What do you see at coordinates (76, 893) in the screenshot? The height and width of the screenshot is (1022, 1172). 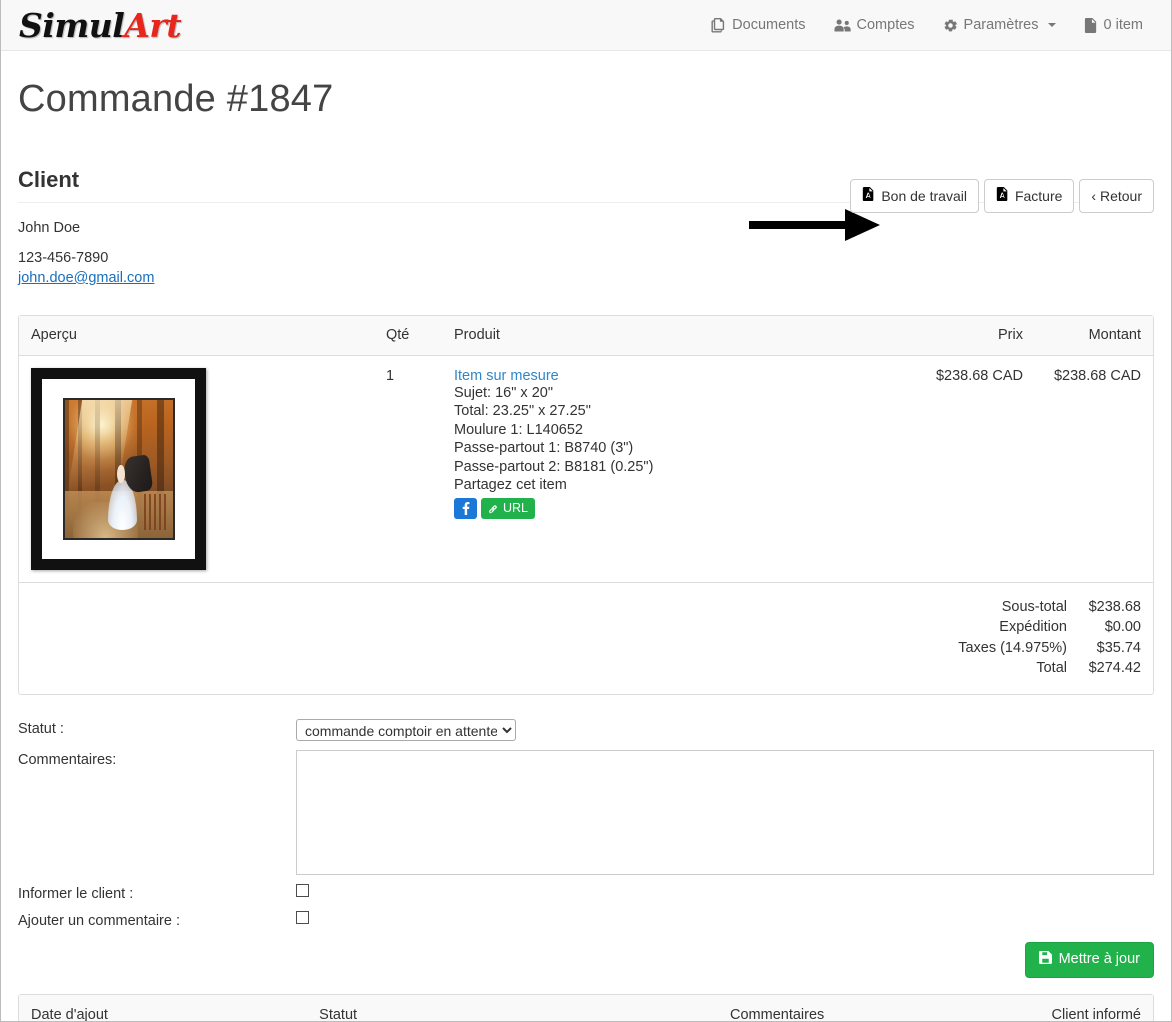 I see `informer-client-label: Informer le client :` at bounding box center [76, 893].